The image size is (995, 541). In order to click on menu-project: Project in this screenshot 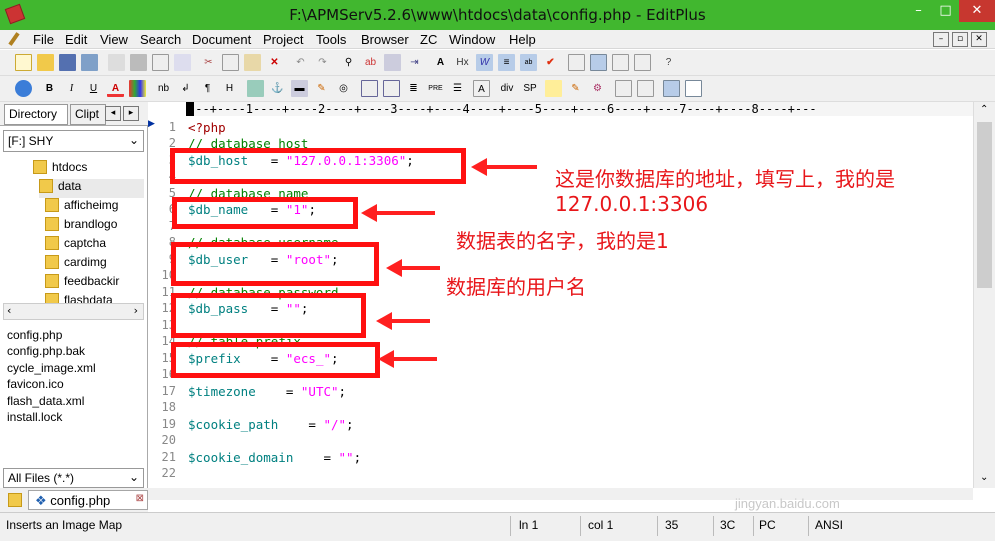, I will do `click(283, 39)`.